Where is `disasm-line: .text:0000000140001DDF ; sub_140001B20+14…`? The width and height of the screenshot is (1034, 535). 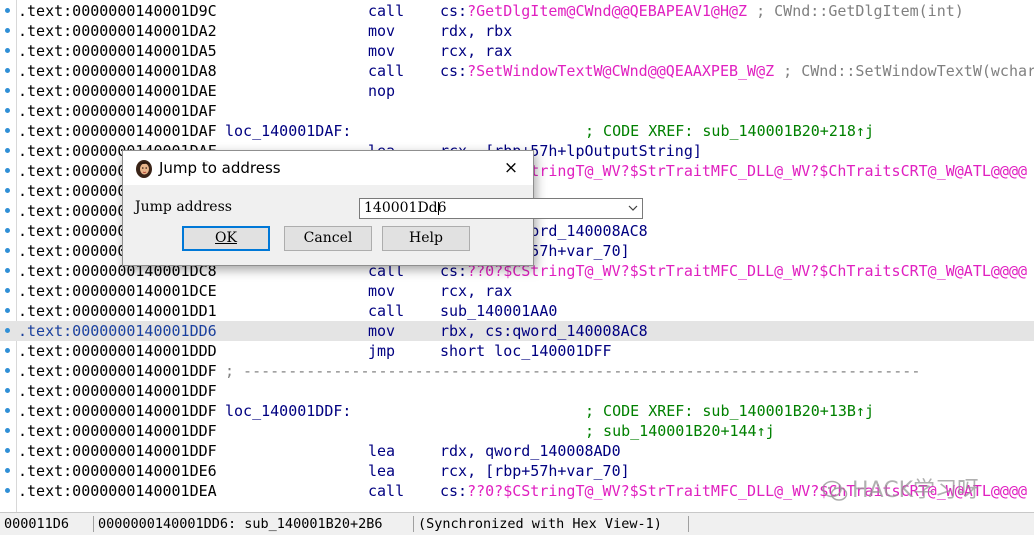 disasm-line: .text:0000000140001DDF ; sub_140001B20+14… is located at coordinates (517, 431).